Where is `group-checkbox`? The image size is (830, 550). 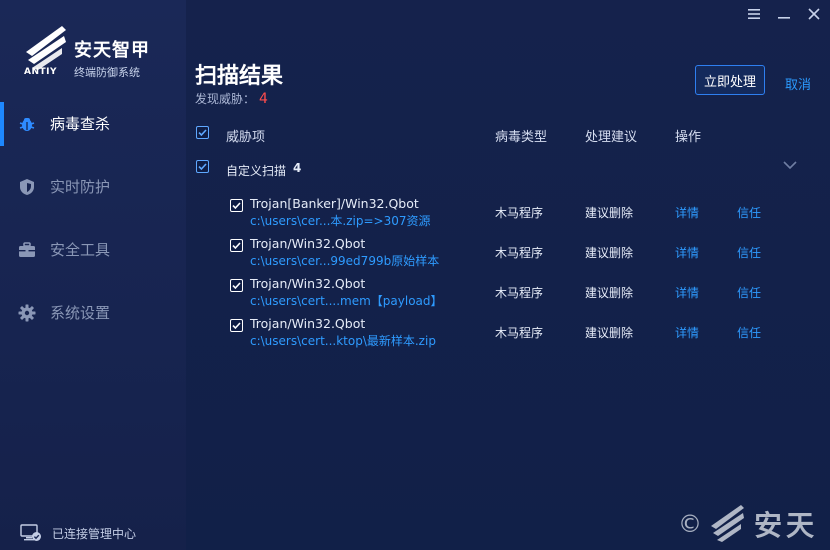
group-checkbox is located at coordinates (202, 166).